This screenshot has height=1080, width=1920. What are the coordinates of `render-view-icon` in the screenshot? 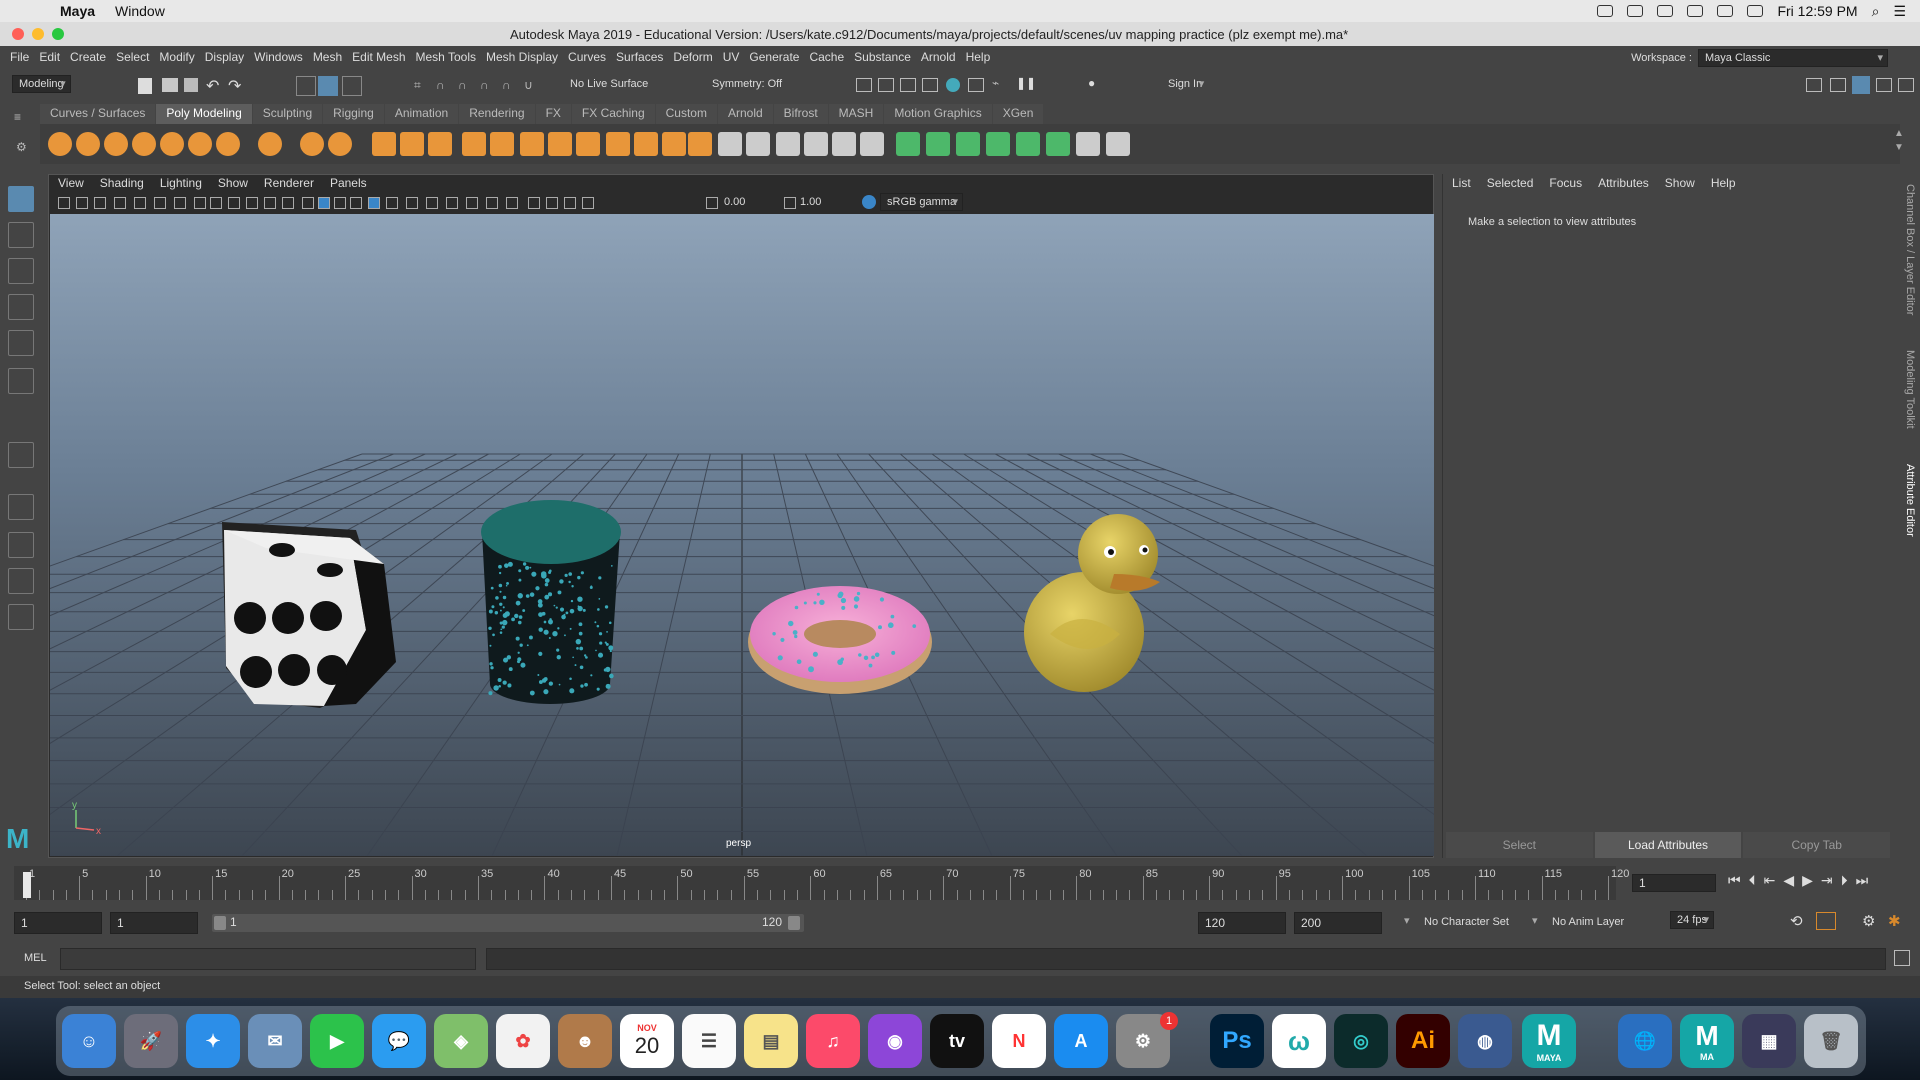 It's located at (864, 85).